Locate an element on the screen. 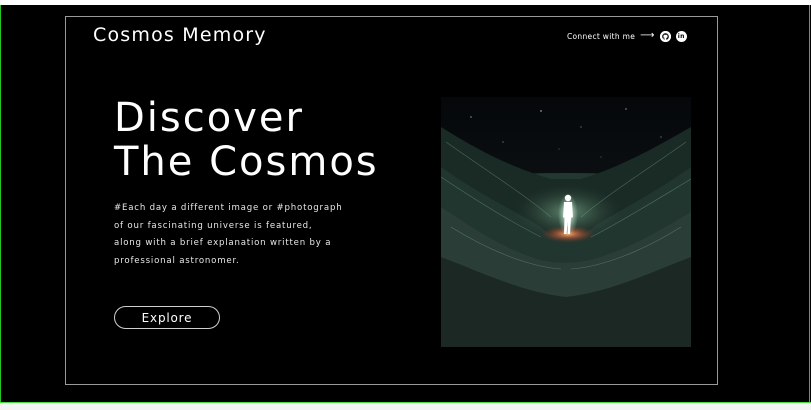 The image size is (811, 410). browser-top-strip is located at coordinates (405, 2).